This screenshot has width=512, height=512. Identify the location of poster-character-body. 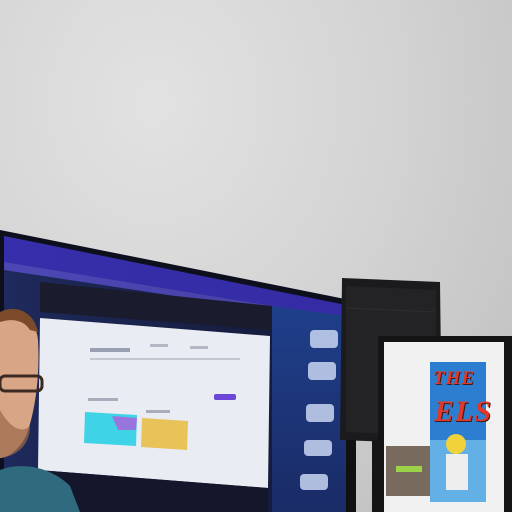
(457, 472).